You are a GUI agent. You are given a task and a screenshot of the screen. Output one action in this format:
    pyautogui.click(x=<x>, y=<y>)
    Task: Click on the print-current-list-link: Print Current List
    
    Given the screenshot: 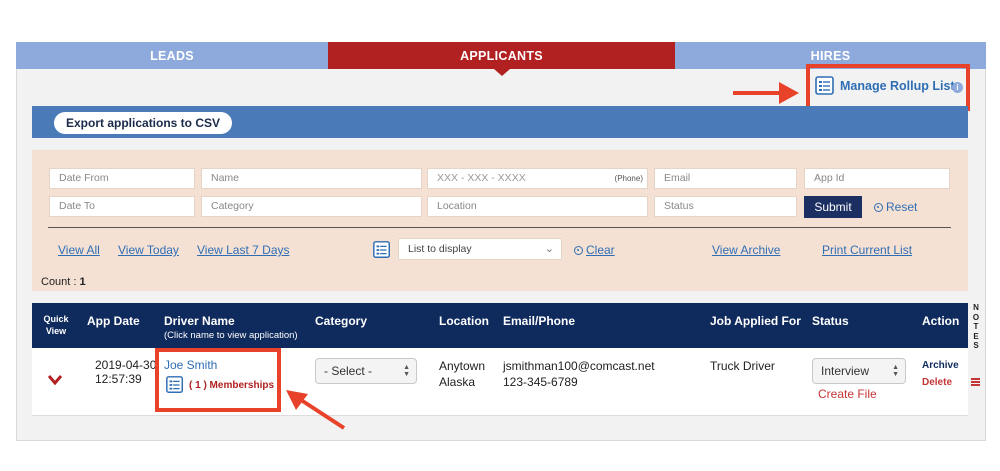 What is the action you would take?
    pyautogui.click(x=867, y=250)
    